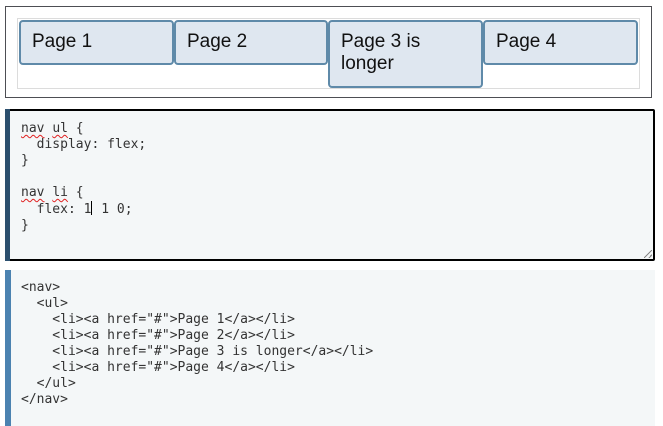 The height and width of the screenshot is (426, 663). What do you see at coordinates (251, 37) in the screenshot?
I see `nav-link-page-2: Page 2` at bounding box center [251, 37].